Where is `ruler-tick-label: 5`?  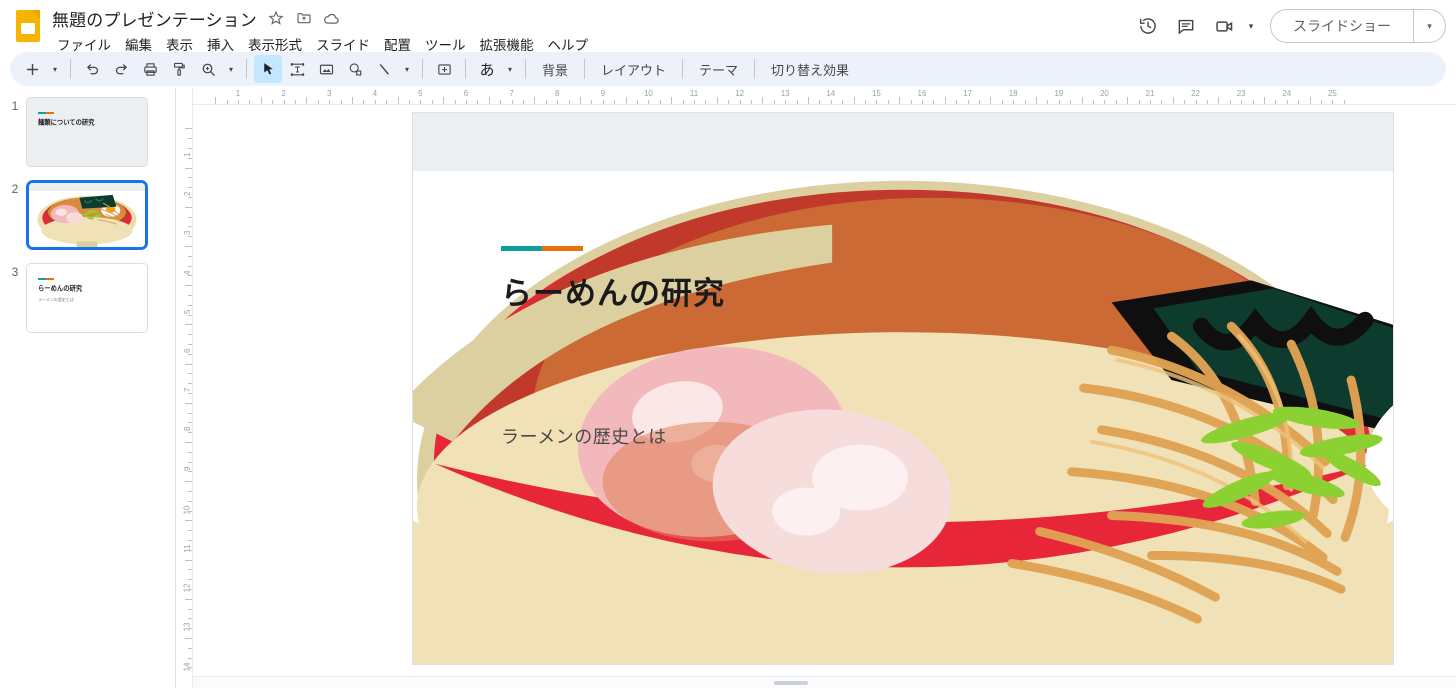 ruler-tick-label: 5 is located at coordinates (187, 311).